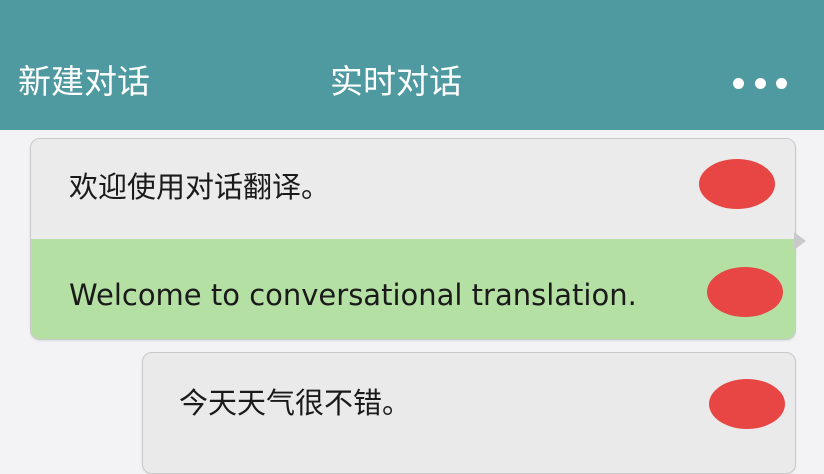  What do you see at coordinates (353, 295) in the screenshot?
I see `translation-text: Welcome to conversational translation.` at bounding box center [353, 295].